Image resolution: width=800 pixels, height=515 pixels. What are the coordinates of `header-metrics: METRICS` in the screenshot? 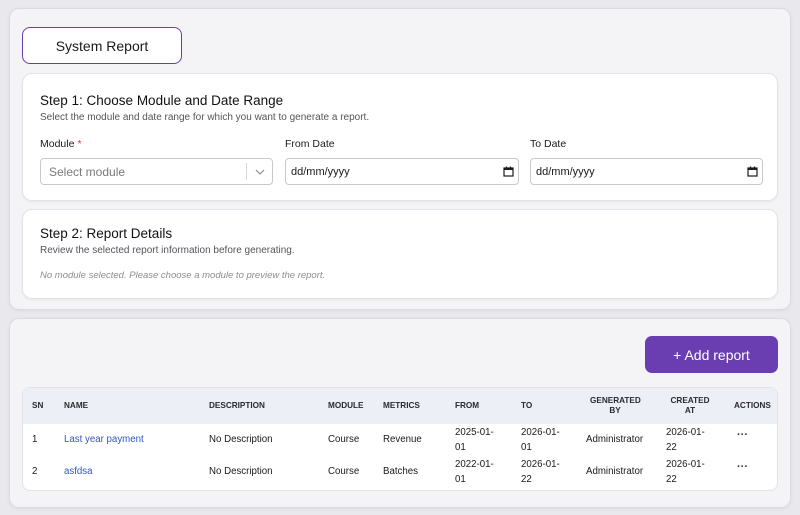 It's located at (401, 405).